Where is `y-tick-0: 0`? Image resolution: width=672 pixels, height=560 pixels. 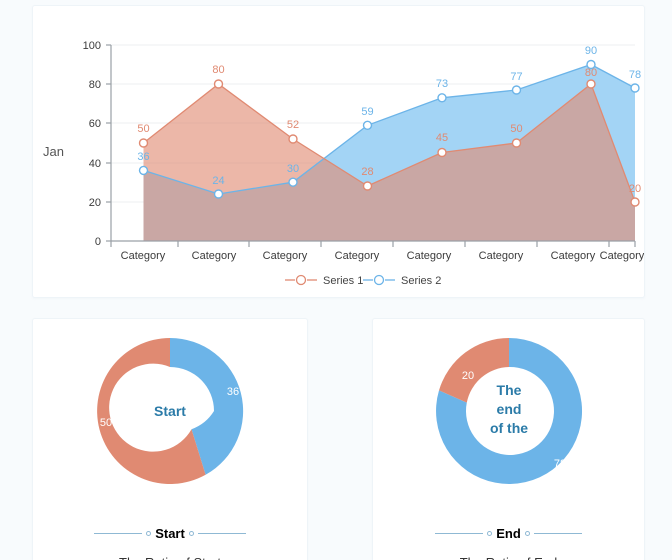 y-tick-0: 0 is located at coordinates (98, 242).